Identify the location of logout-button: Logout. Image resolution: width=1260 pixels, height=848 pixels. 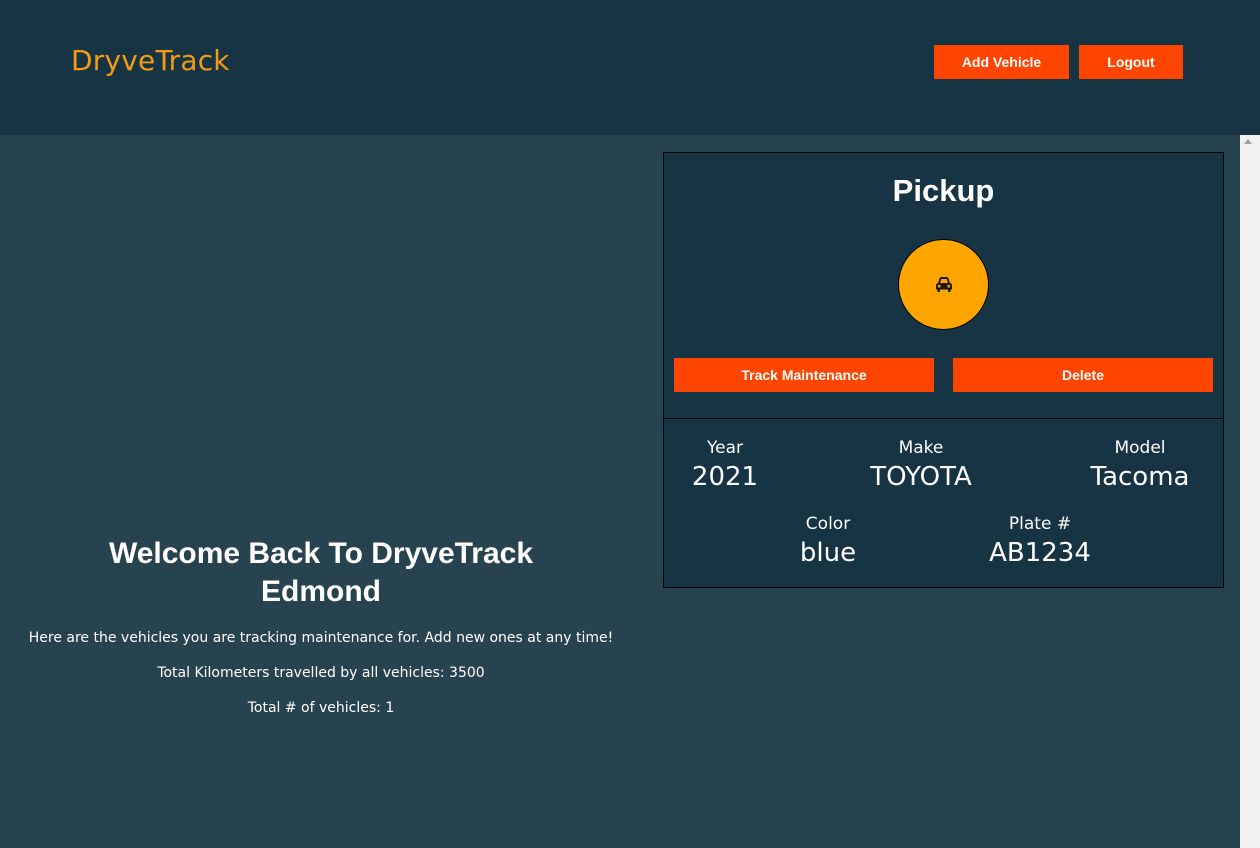
(1131, 62).